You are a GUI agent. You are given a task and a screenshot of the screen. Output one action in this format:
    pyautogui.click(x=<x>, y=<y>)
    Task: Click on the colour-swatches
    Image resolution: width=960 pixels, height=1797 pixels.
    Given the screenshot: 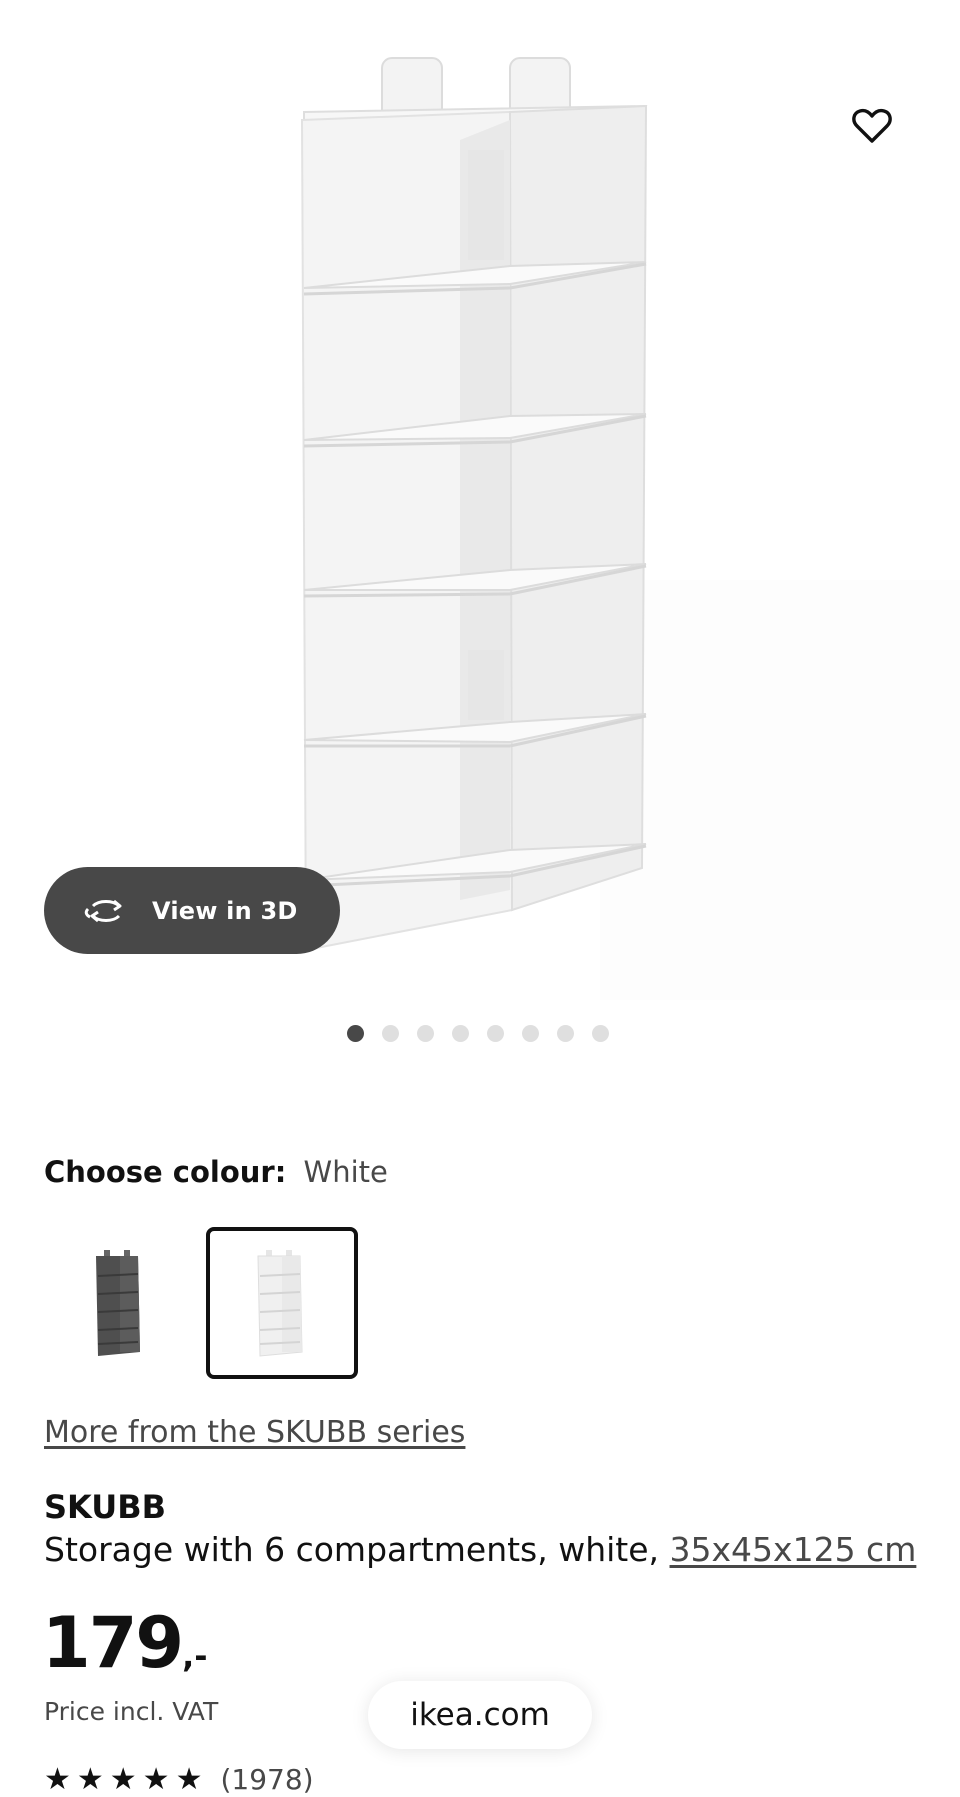 What is the action you would take?
    pyautogui.click(x=206, y=1303)
    